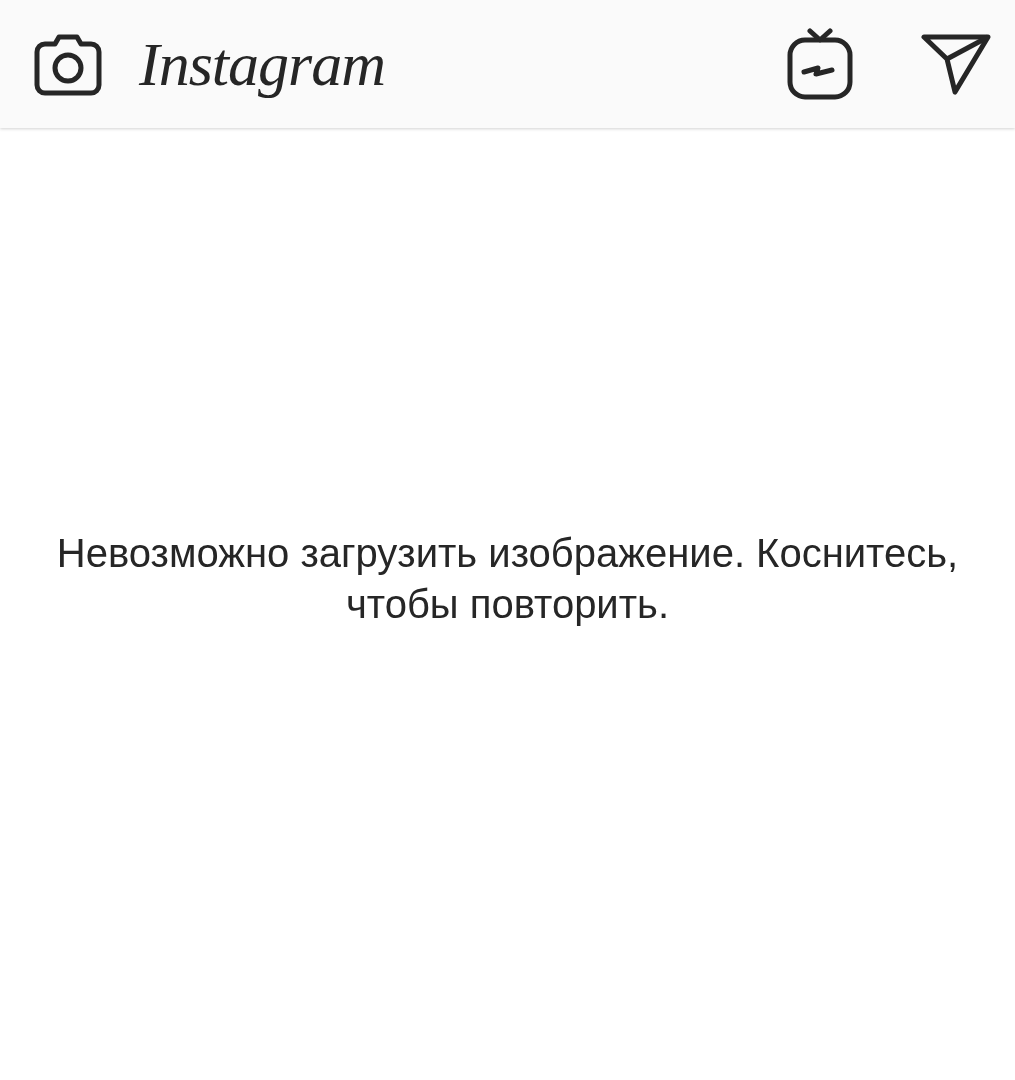  I want to click on camera-icon, so click(68, 64).